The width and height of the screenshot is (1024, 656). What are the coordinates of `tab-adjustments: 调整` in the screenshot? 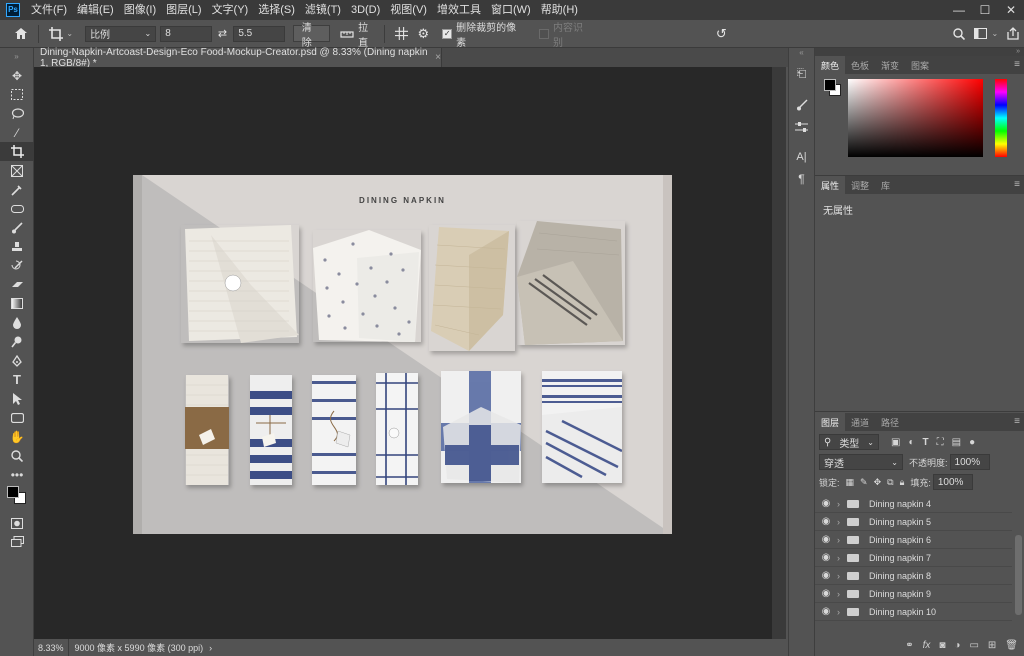 It's located at (860, 185).